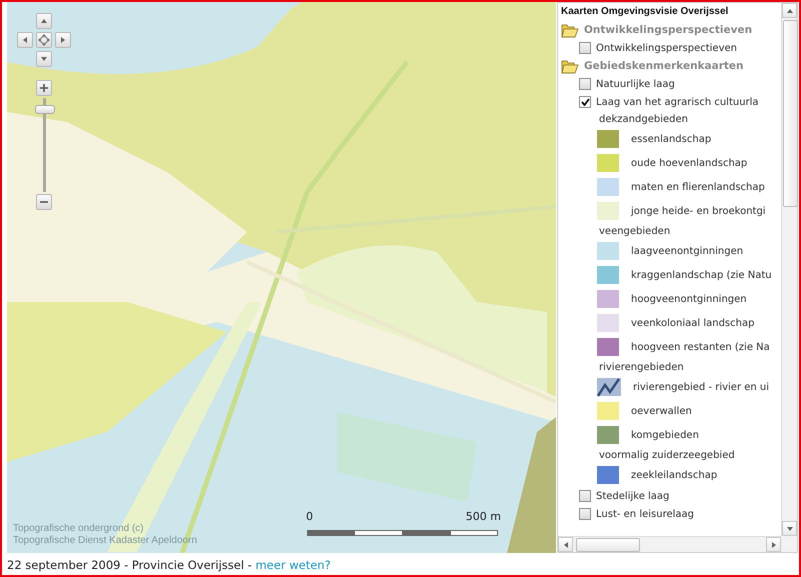 The image size is (801, 577). What do you see at coordinates (643, 119) in the screenshot?
I see `legend-heading: dekzandgebieden` at bounding box center [643, 119].